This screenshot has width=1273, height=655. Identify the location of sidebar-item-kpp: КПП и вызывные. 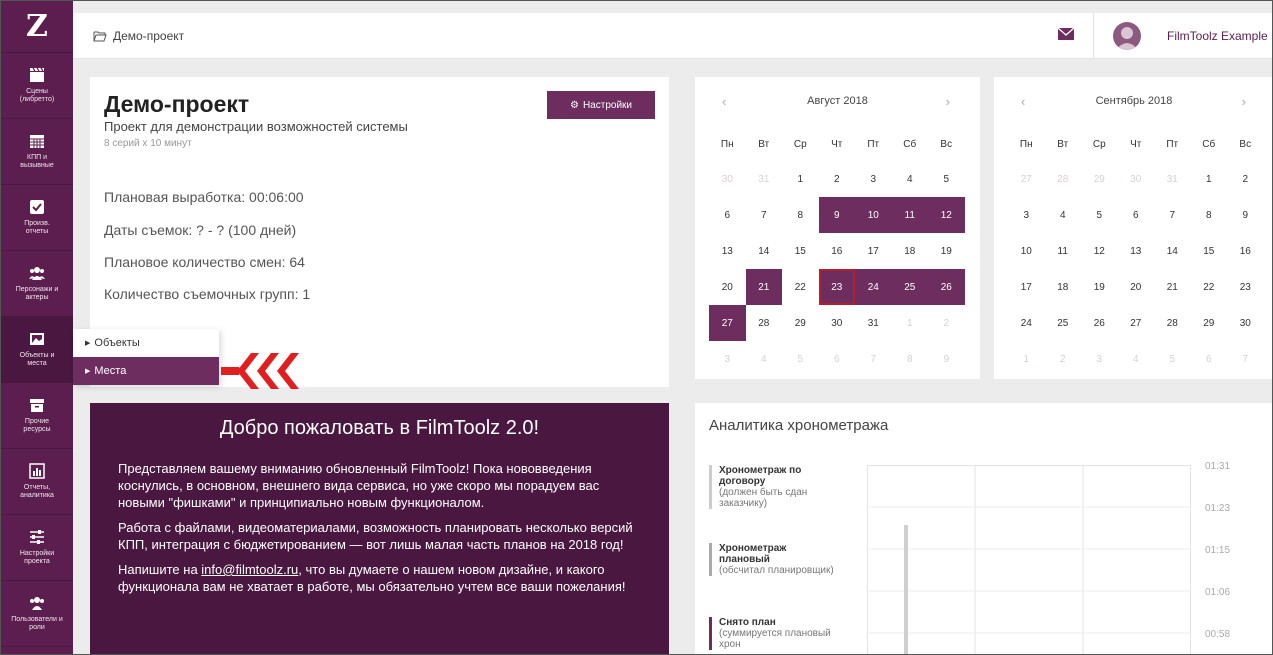
(37, 152).